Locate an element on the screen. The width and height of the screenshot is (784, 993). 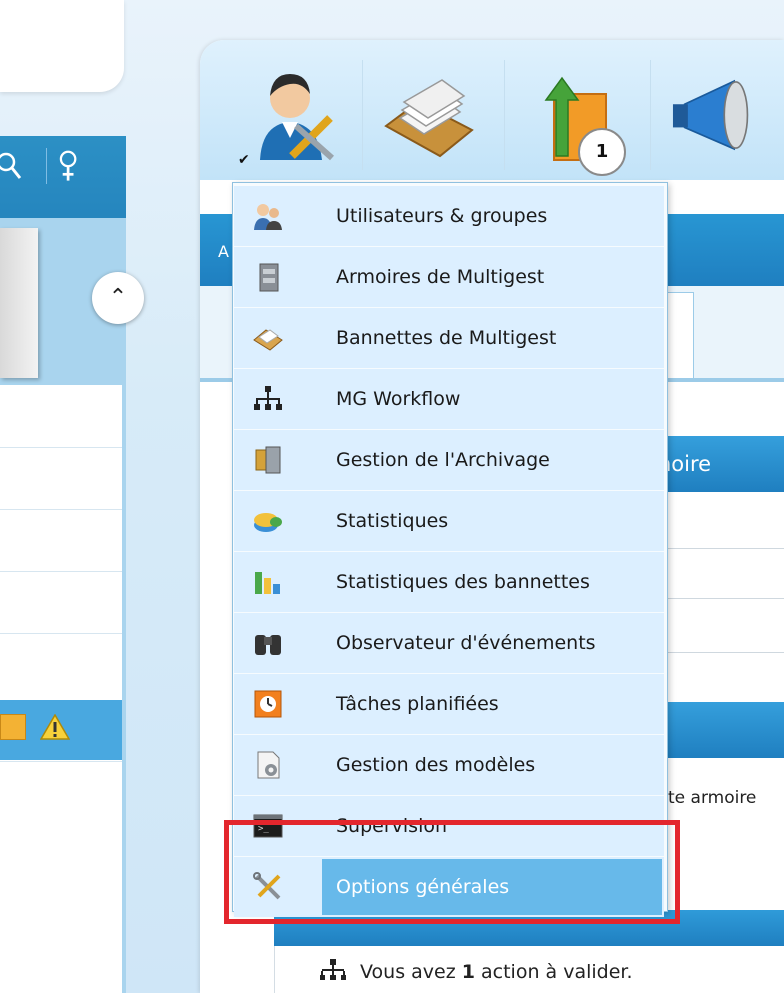
pending-text-prefix: Vous avez is located at coordinates (408, 972).